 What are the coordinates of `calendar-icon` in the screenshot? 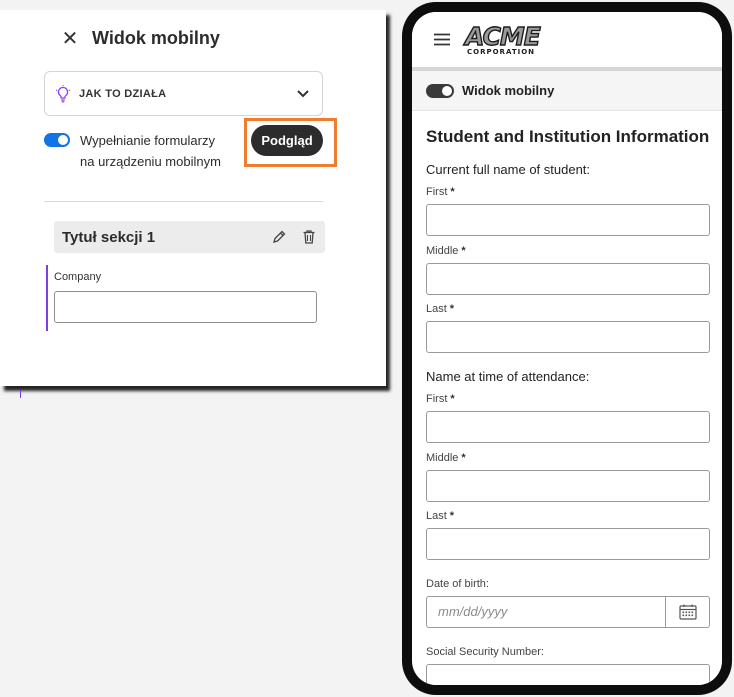 It's located at (687, 612).